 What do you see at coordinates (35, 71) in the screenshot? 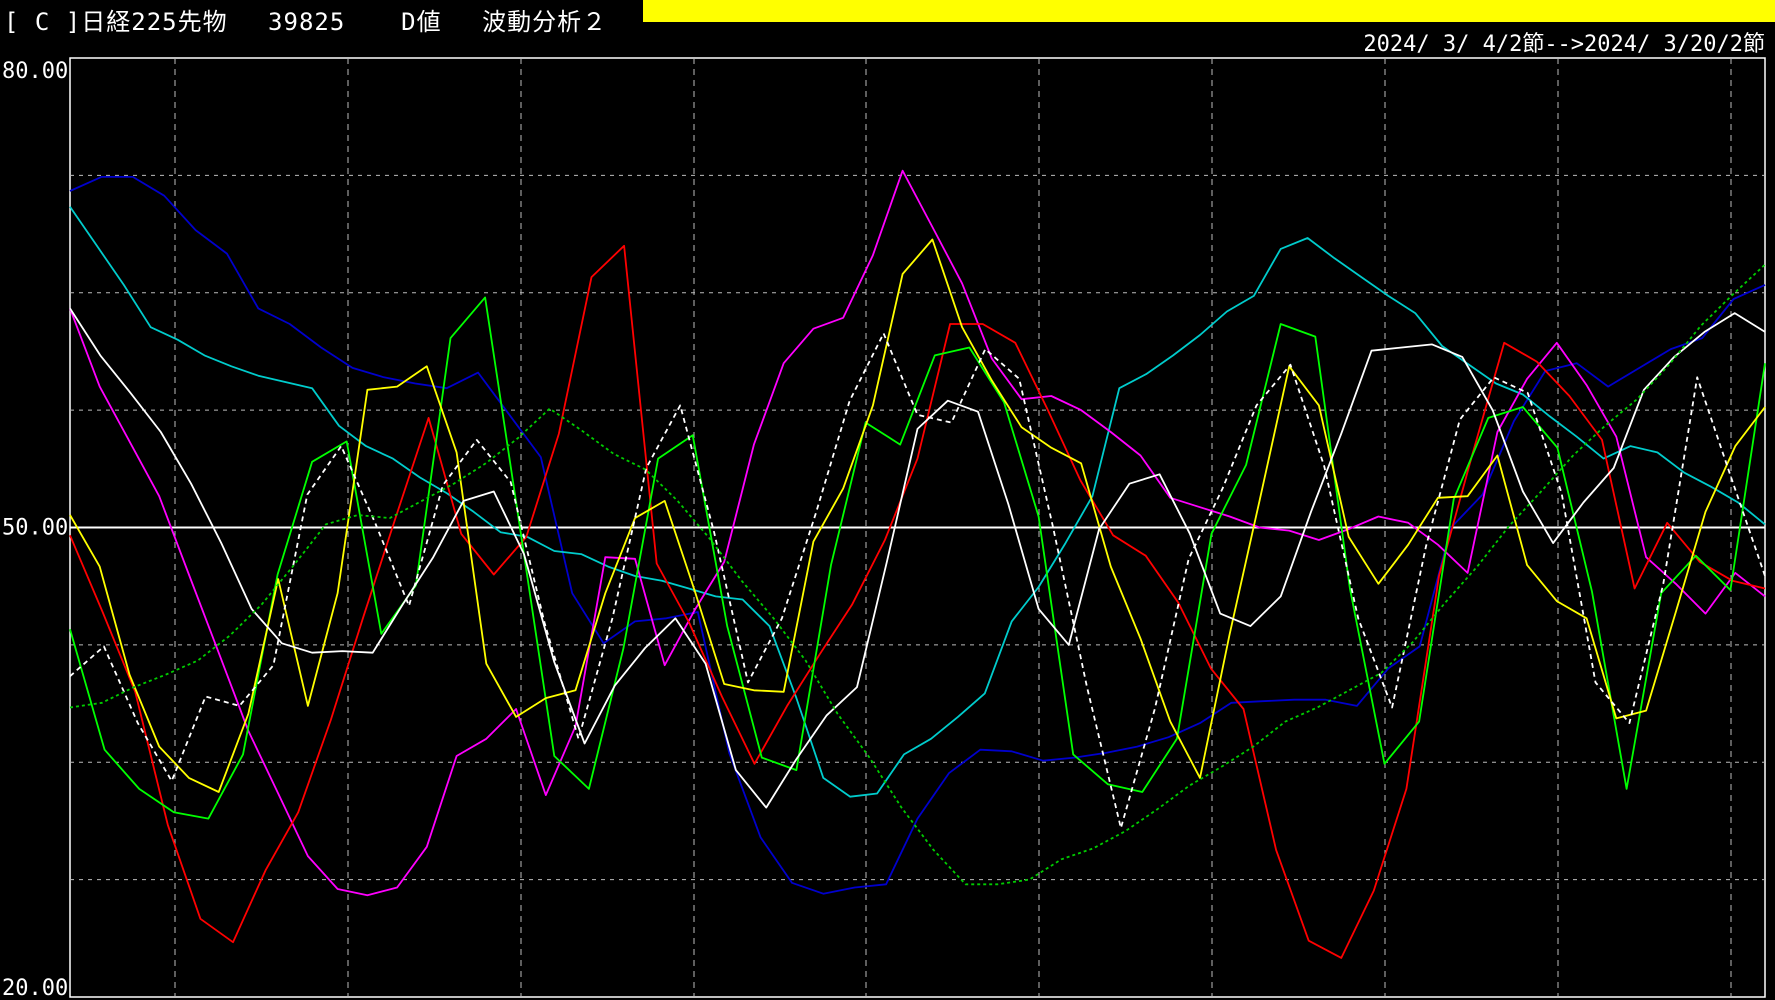
I see `y-tick-label: 80.00` at bounding box center [35, 71].